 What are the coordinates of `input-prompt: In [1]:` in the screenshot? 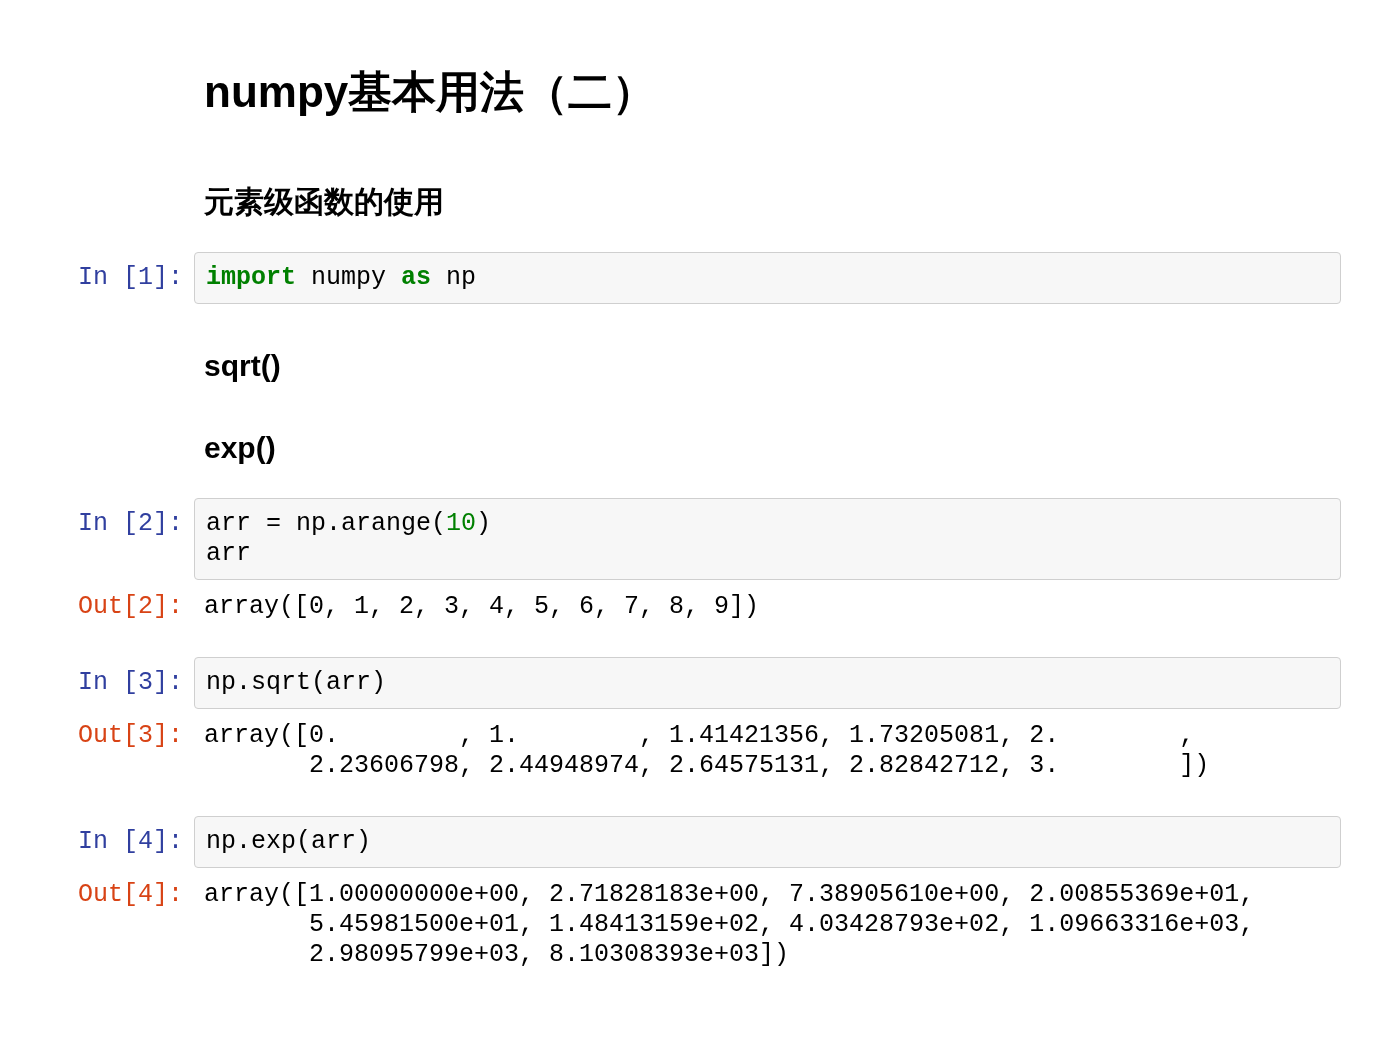 It's located at (131, 277).